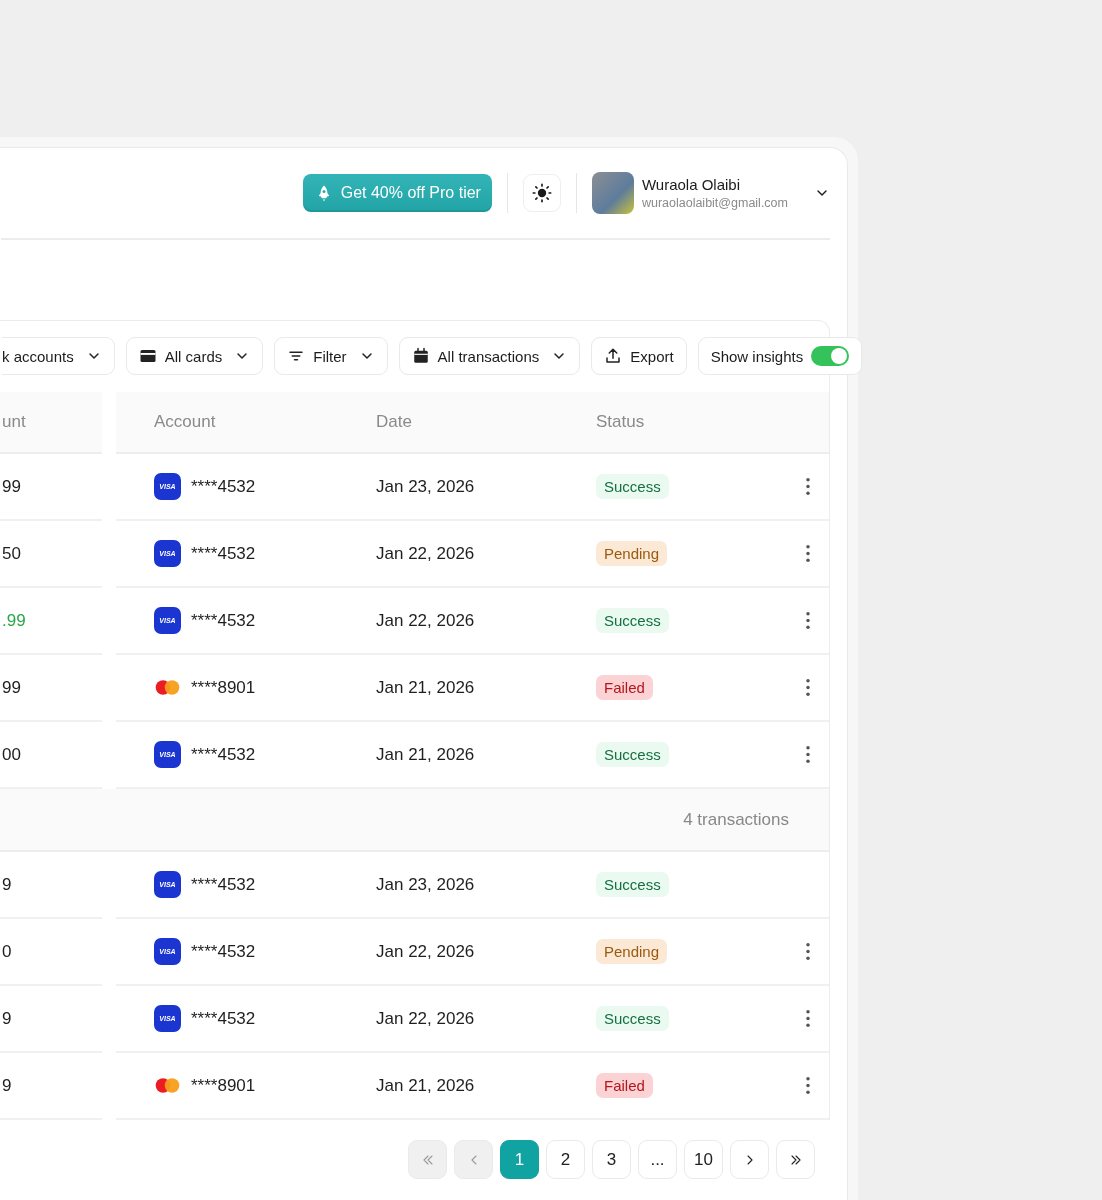  What do you see at coordinates (7, 951) in the screenshot?
I see `amount-text: 0` at bounding box center [7, 951].